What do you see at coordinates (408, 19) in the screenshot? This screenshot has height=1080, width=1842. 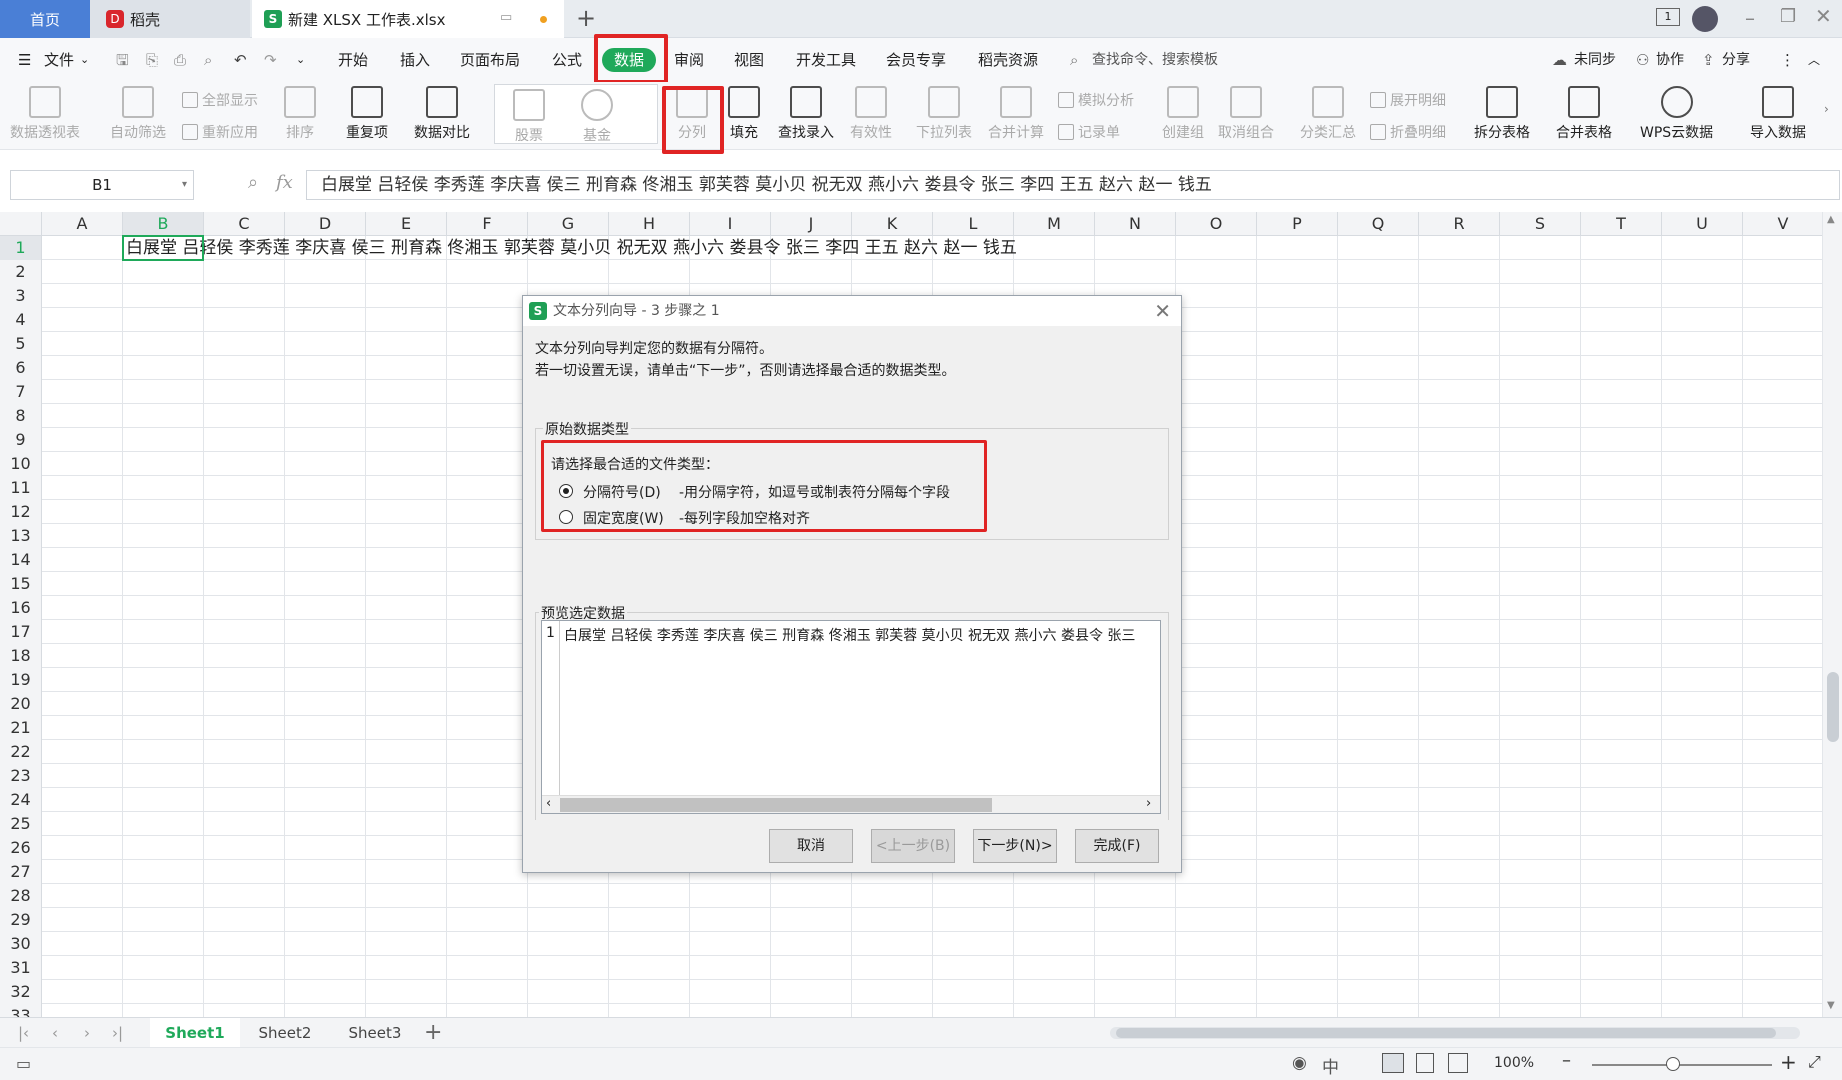 I see `tab-document: S 新建 XLSX 工作表.xlsx ▭` at bounding box center [408, 19].